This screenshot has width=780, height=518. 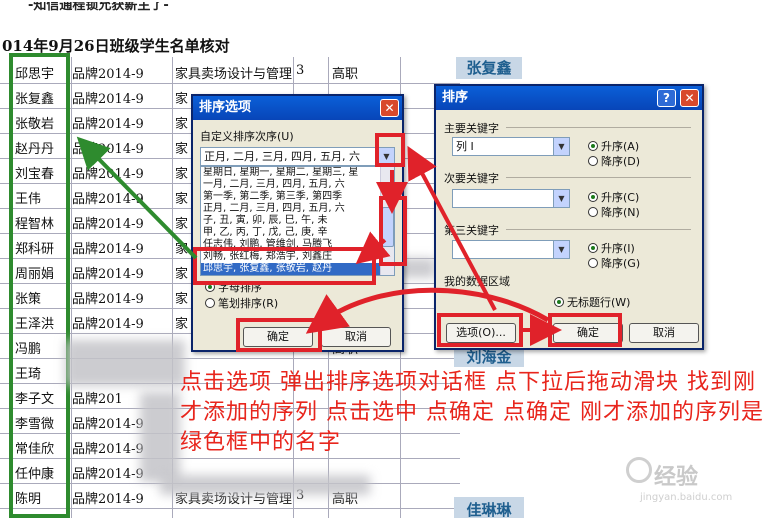 I want to click on list-item: 正月, 二月, 三月, 四月, 五月, 六, so click(x=297, y=209).